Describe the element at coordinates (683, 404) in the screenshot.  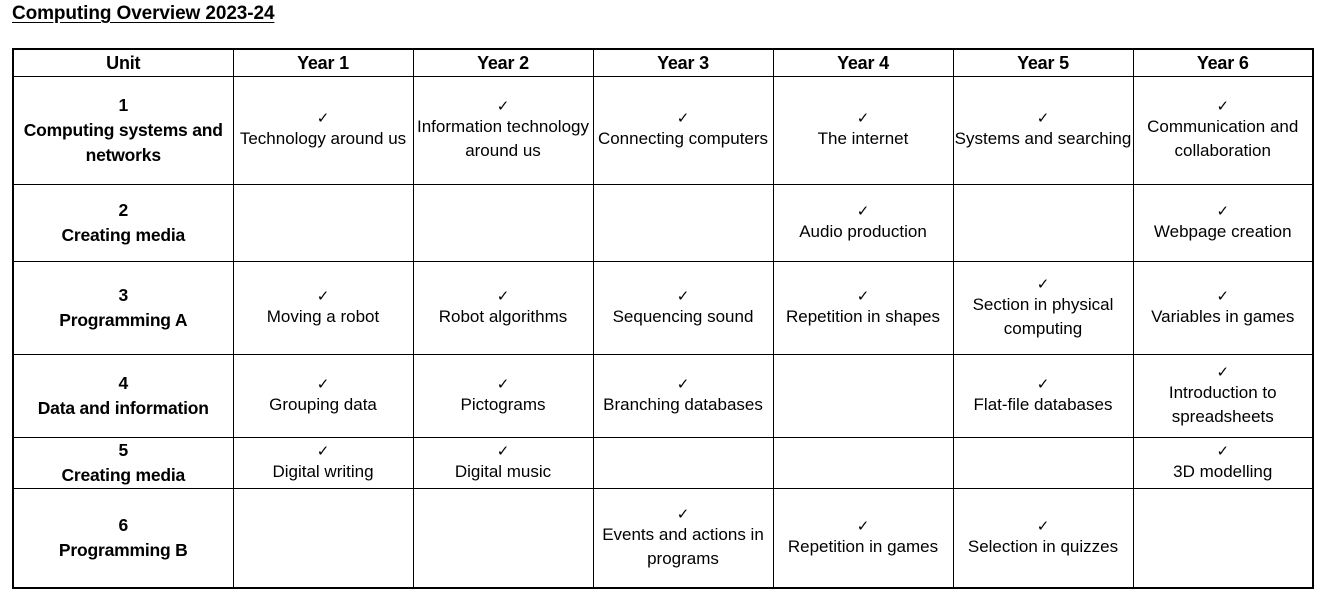
I see `topic-label: Branching databases` at that location.